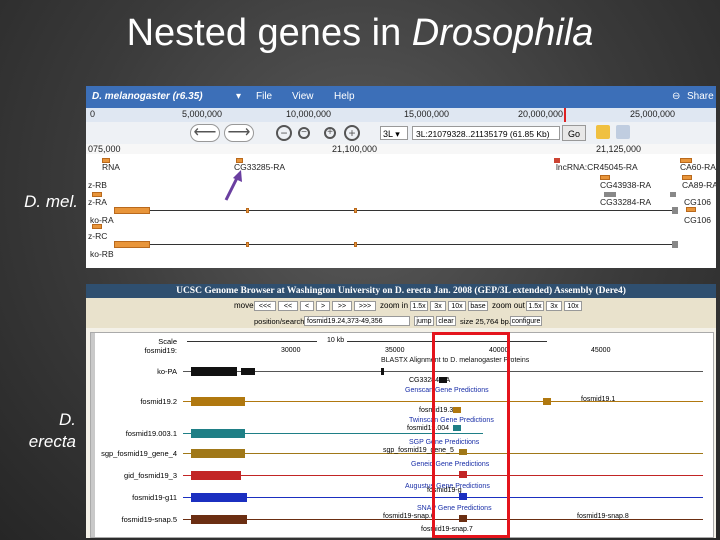 Image resolution: width=720 pixels, height=540 pixels. I want to click on zoom-in-button: 1.5x, so click(419, 306).